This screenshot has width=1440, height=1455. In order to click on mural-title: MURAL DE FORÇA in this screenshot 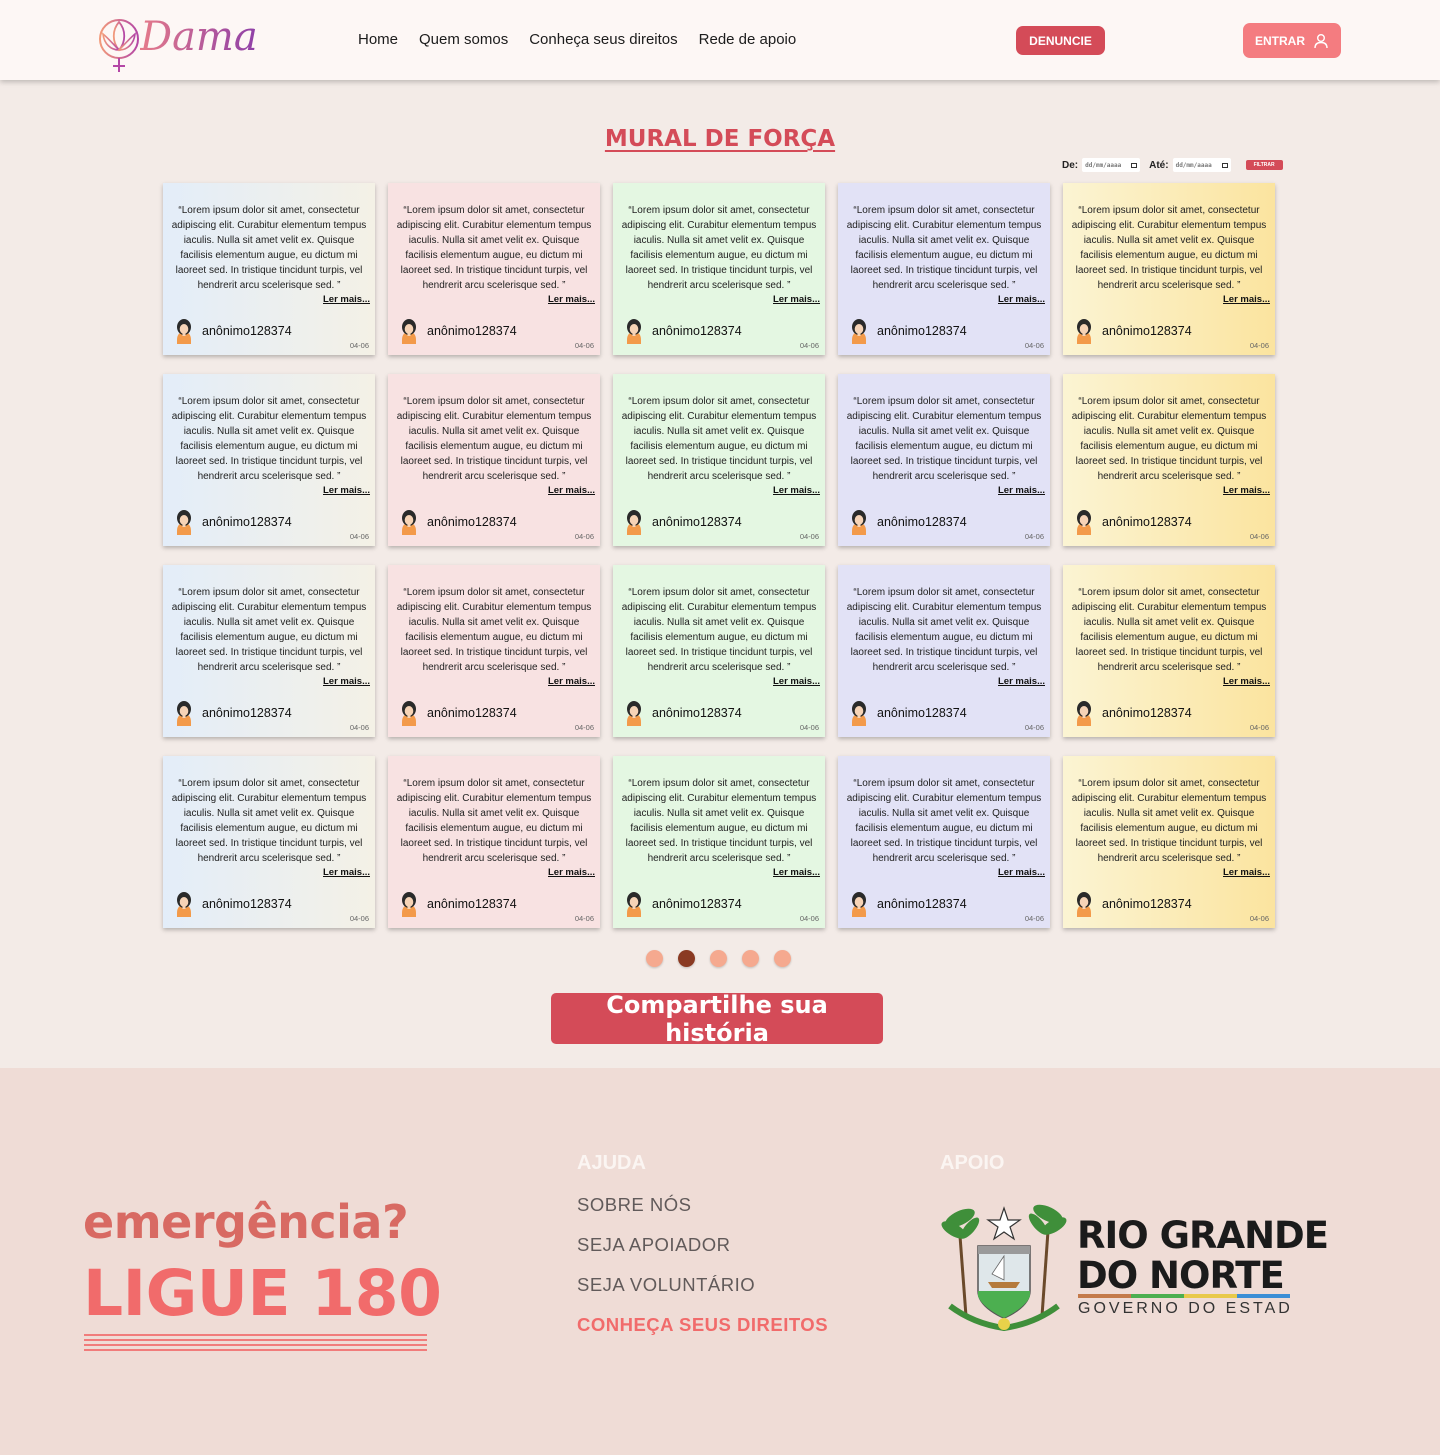, I will do `click(720, 139)`.